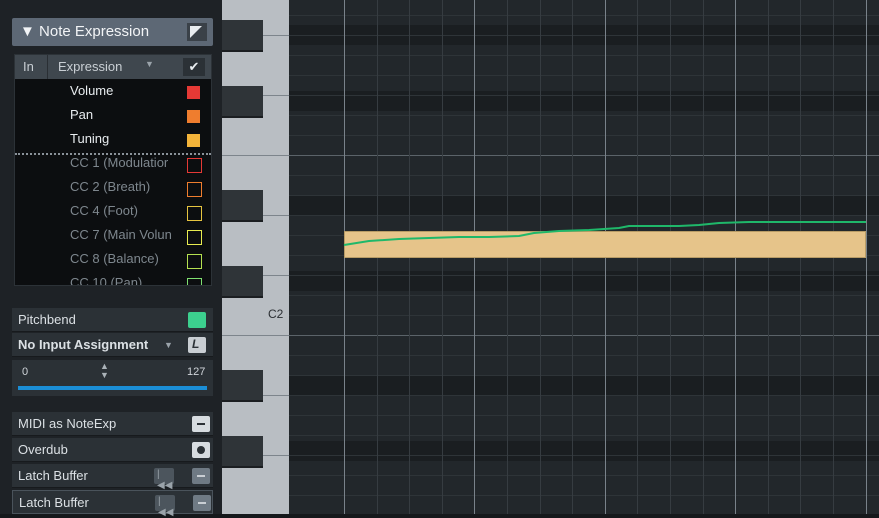 This screenshot has width=879, height=518. I want to click on overdub-row: Overdub, so click(112, 450).